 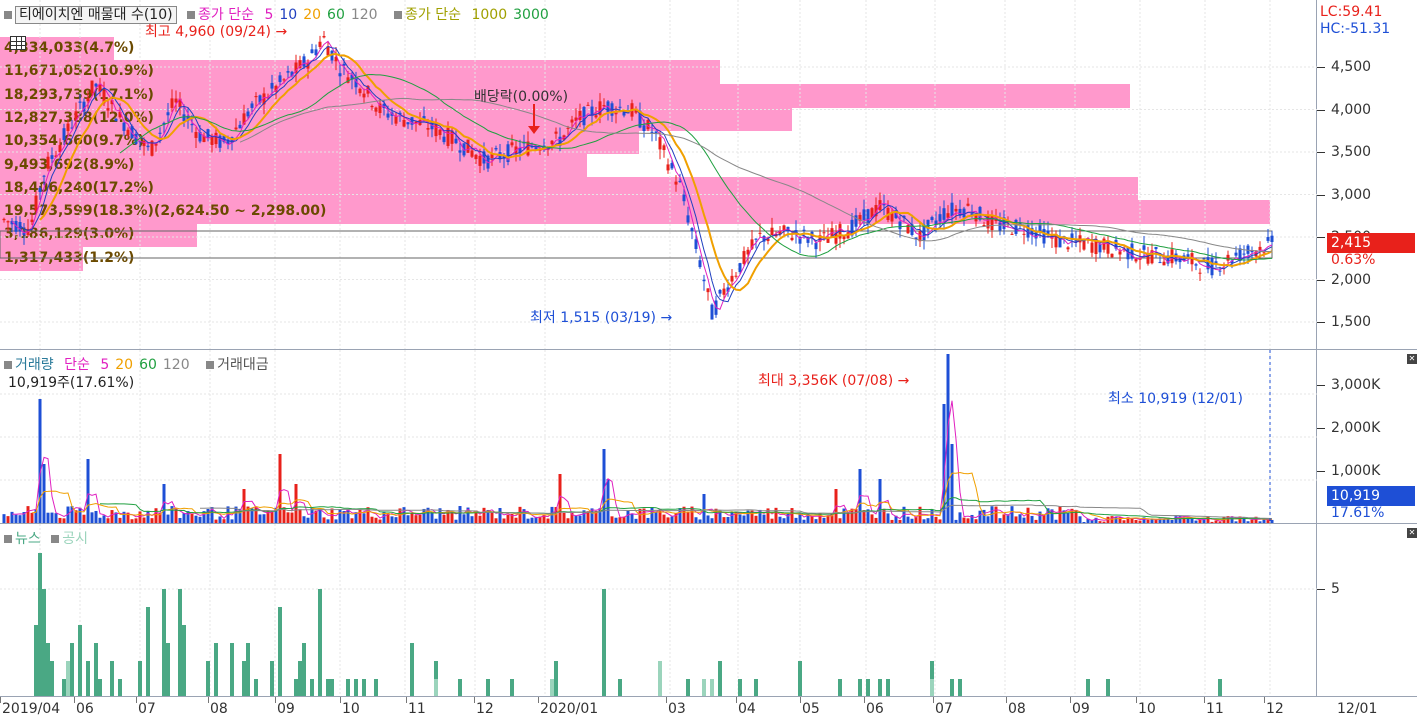 I want to click on dividend-arrow-head, so click(x=534, y=130).